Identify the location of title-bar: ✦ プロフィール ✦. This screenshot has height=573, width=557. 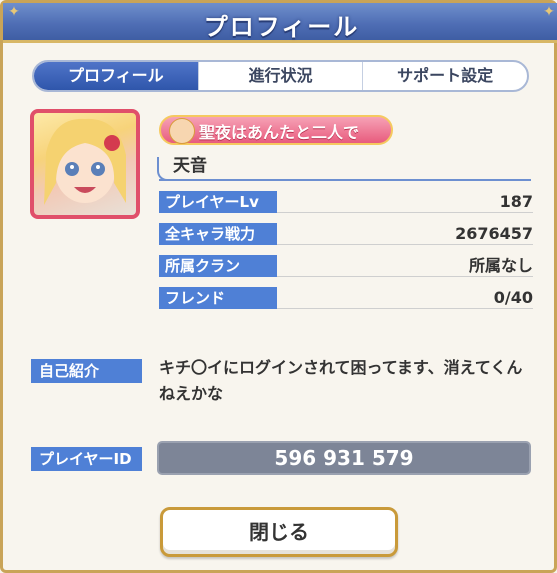
(280, 23).